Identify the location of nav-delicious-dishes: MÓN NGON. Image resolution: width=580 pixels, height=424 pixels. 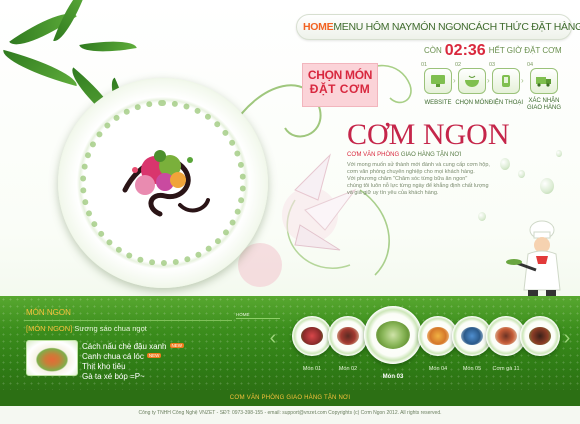
(440, 27).